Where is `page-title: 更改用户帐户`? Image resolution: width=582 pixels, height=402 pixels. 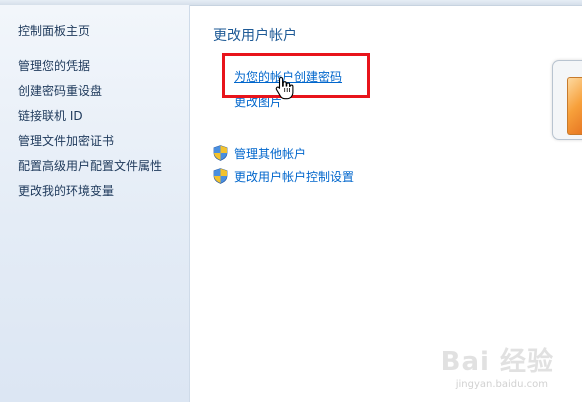 page-title: 更改用户帐户 is located at coordinates (255, 36).